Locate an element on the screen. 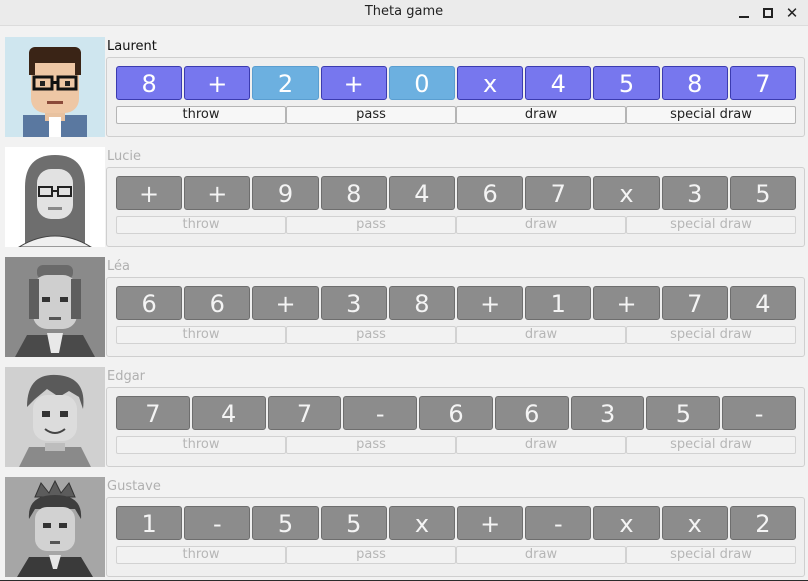 Image resolution: width=808 pixels, height=581 pixels. boy-avatar is located at coordinates (55, 417).